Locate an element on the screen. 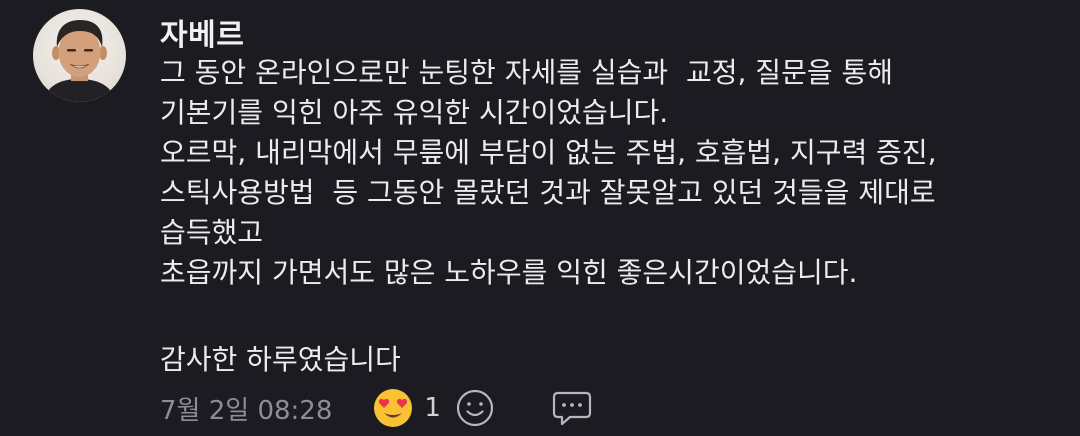  comment-line: 오르막, 내리막에서 무릎에 부담이 없는 주법, 호흡법, 지구력 증진, is located at coordinates (548, 152).